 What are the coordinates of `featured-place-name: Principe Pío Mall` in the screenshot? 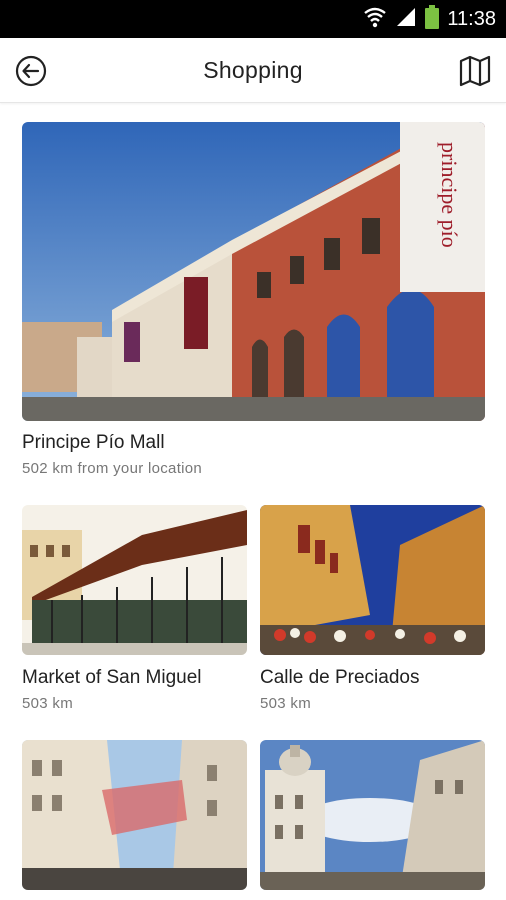 It's located at (93, 442).